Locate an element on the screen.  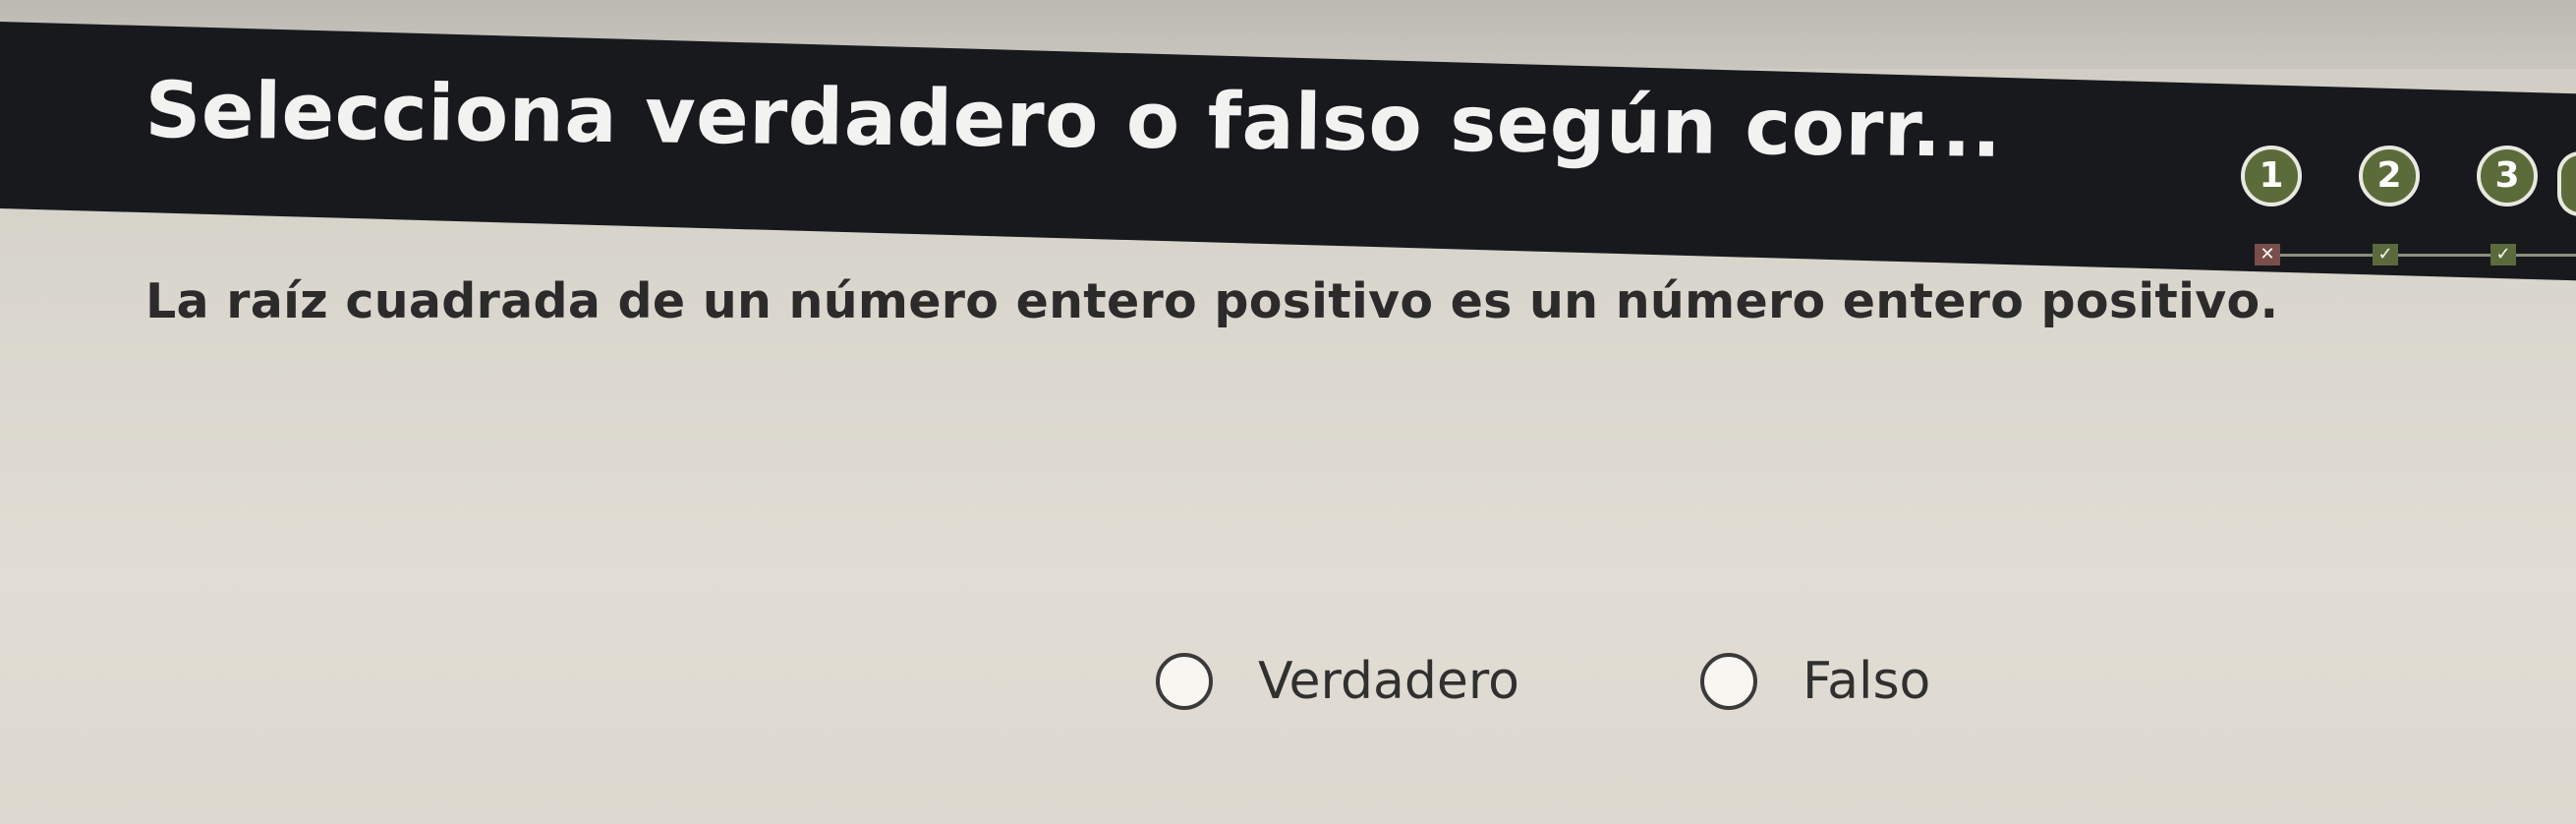
step-1-number: 1 is located at coordinates (2272, 176).